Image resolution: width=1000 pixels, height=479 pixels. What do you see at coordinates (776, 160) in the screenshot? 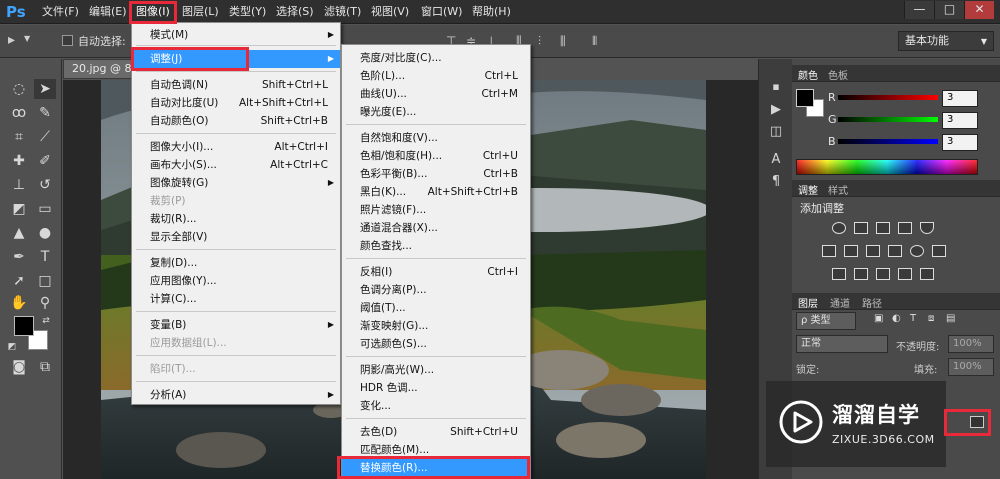
I see `character-panel-icon: A` at bounding box center [776, 160].